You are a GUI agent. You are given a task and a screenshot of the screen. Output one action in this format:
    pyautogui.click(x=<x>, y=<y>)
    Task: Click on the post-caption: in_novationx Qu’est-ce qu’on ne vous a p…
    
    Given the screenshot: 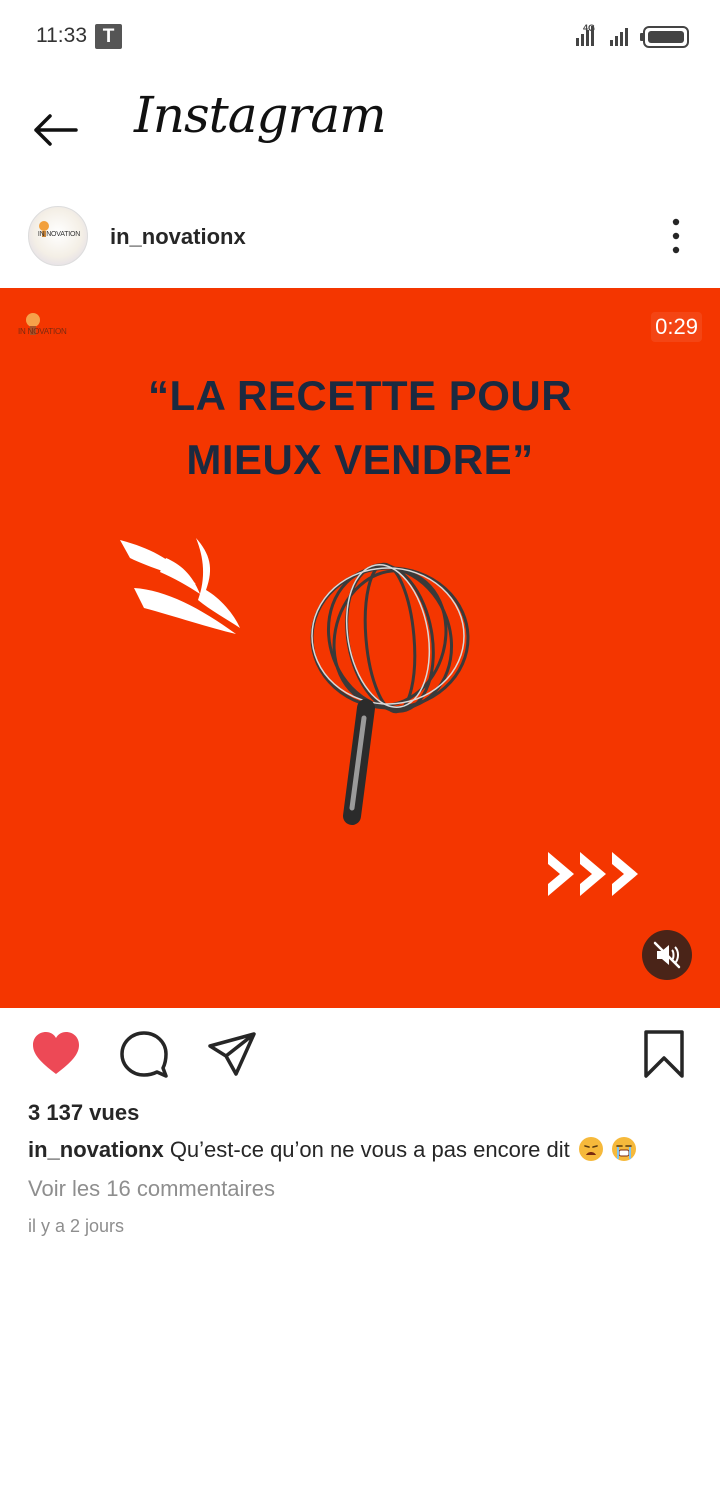 What is the action you would take?
    pyautogui.click(x=332, y=1150)
    